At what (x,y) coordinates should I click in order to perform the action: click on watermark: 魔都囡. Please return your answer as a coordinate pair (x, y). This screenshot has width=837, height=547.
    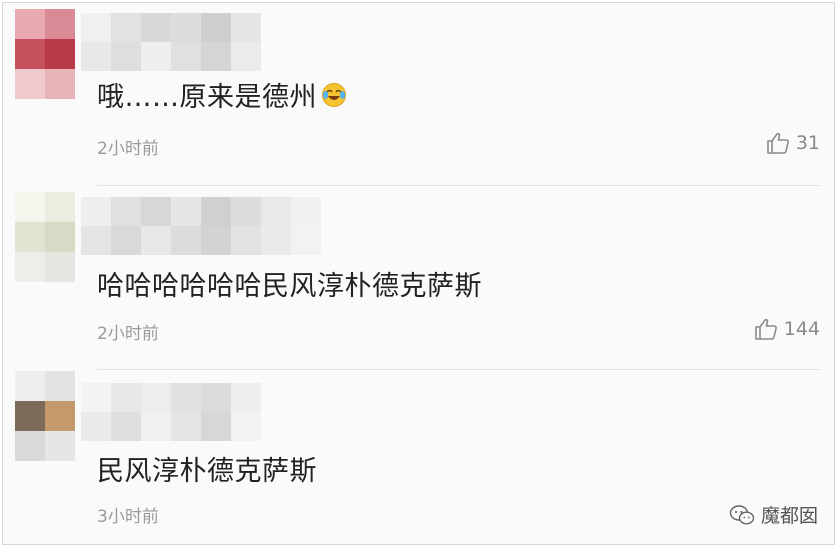
    Looking at the image, I should click on (773, 514).